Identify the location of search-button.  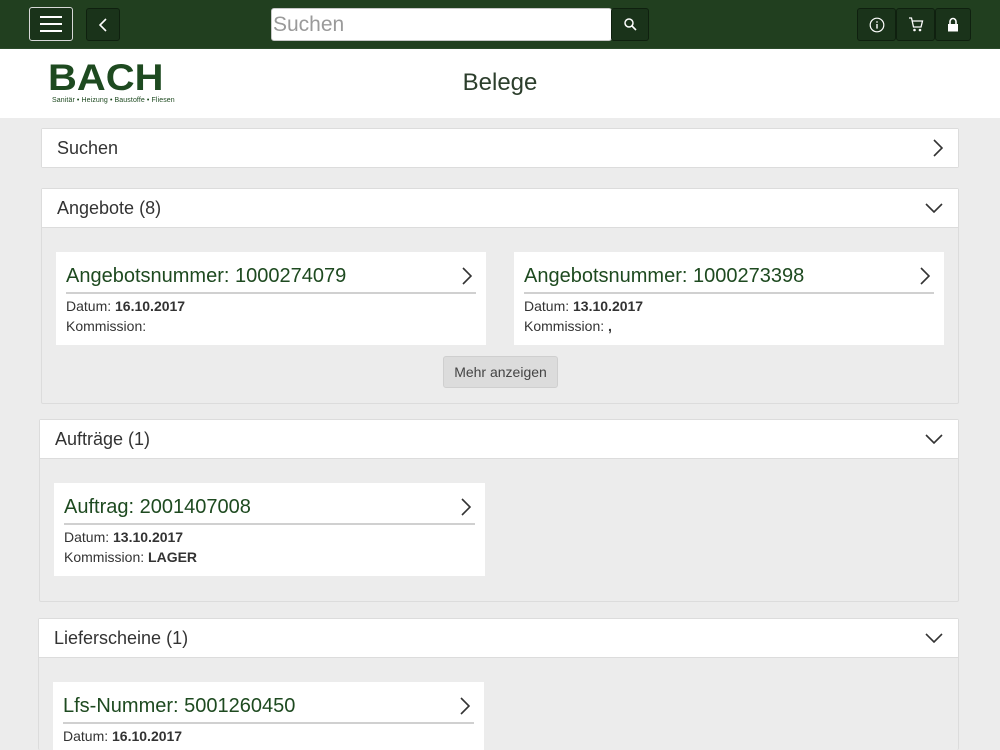
(630, 24).